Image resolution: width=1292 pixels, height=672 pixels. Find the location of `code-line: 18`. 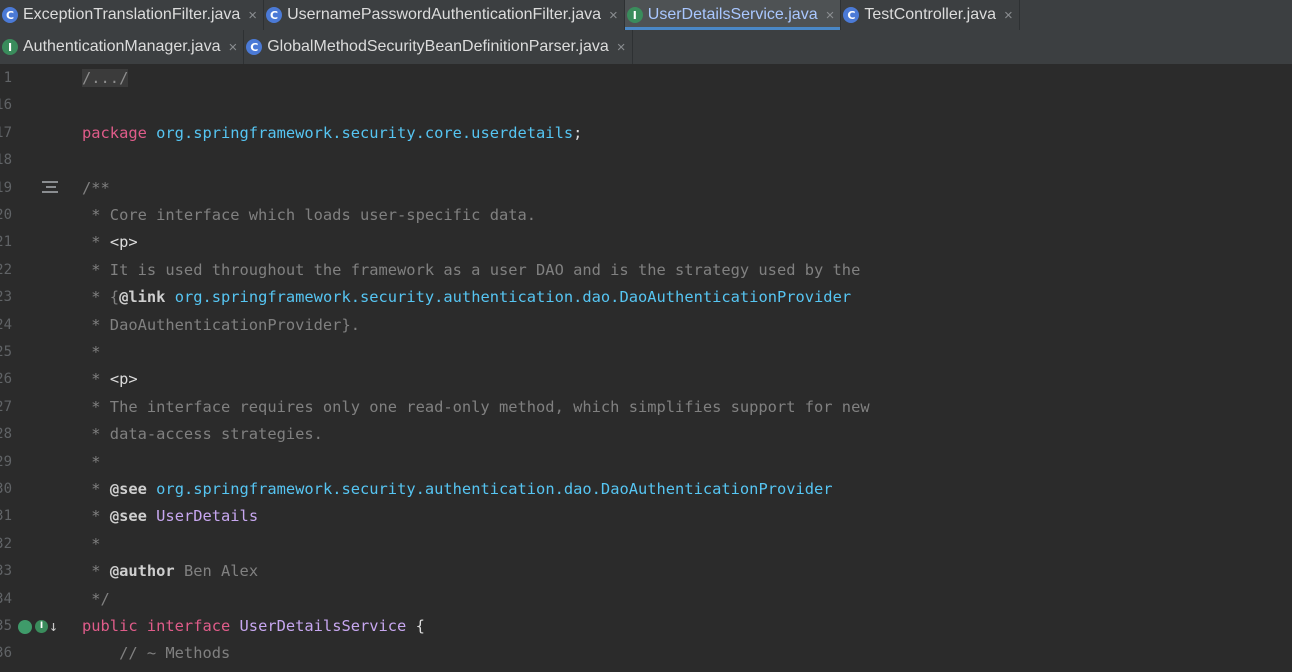

code-line: 18 is located at coordinates (646, 160).